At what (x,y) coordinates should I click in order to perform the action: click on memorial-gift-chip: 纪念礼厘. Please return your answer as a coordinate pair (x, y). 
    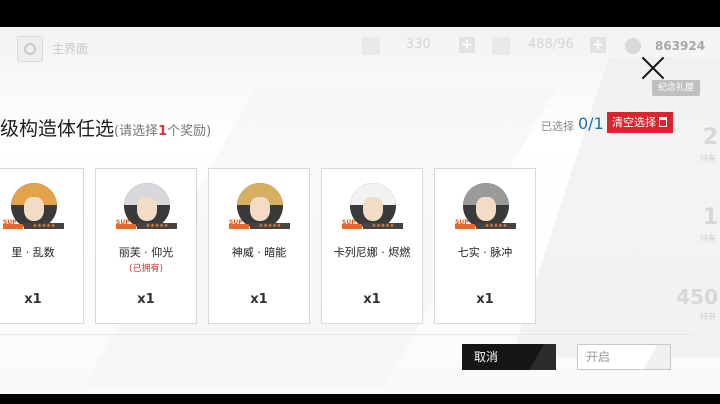
    Looking at the image, I should click on (676, 88).